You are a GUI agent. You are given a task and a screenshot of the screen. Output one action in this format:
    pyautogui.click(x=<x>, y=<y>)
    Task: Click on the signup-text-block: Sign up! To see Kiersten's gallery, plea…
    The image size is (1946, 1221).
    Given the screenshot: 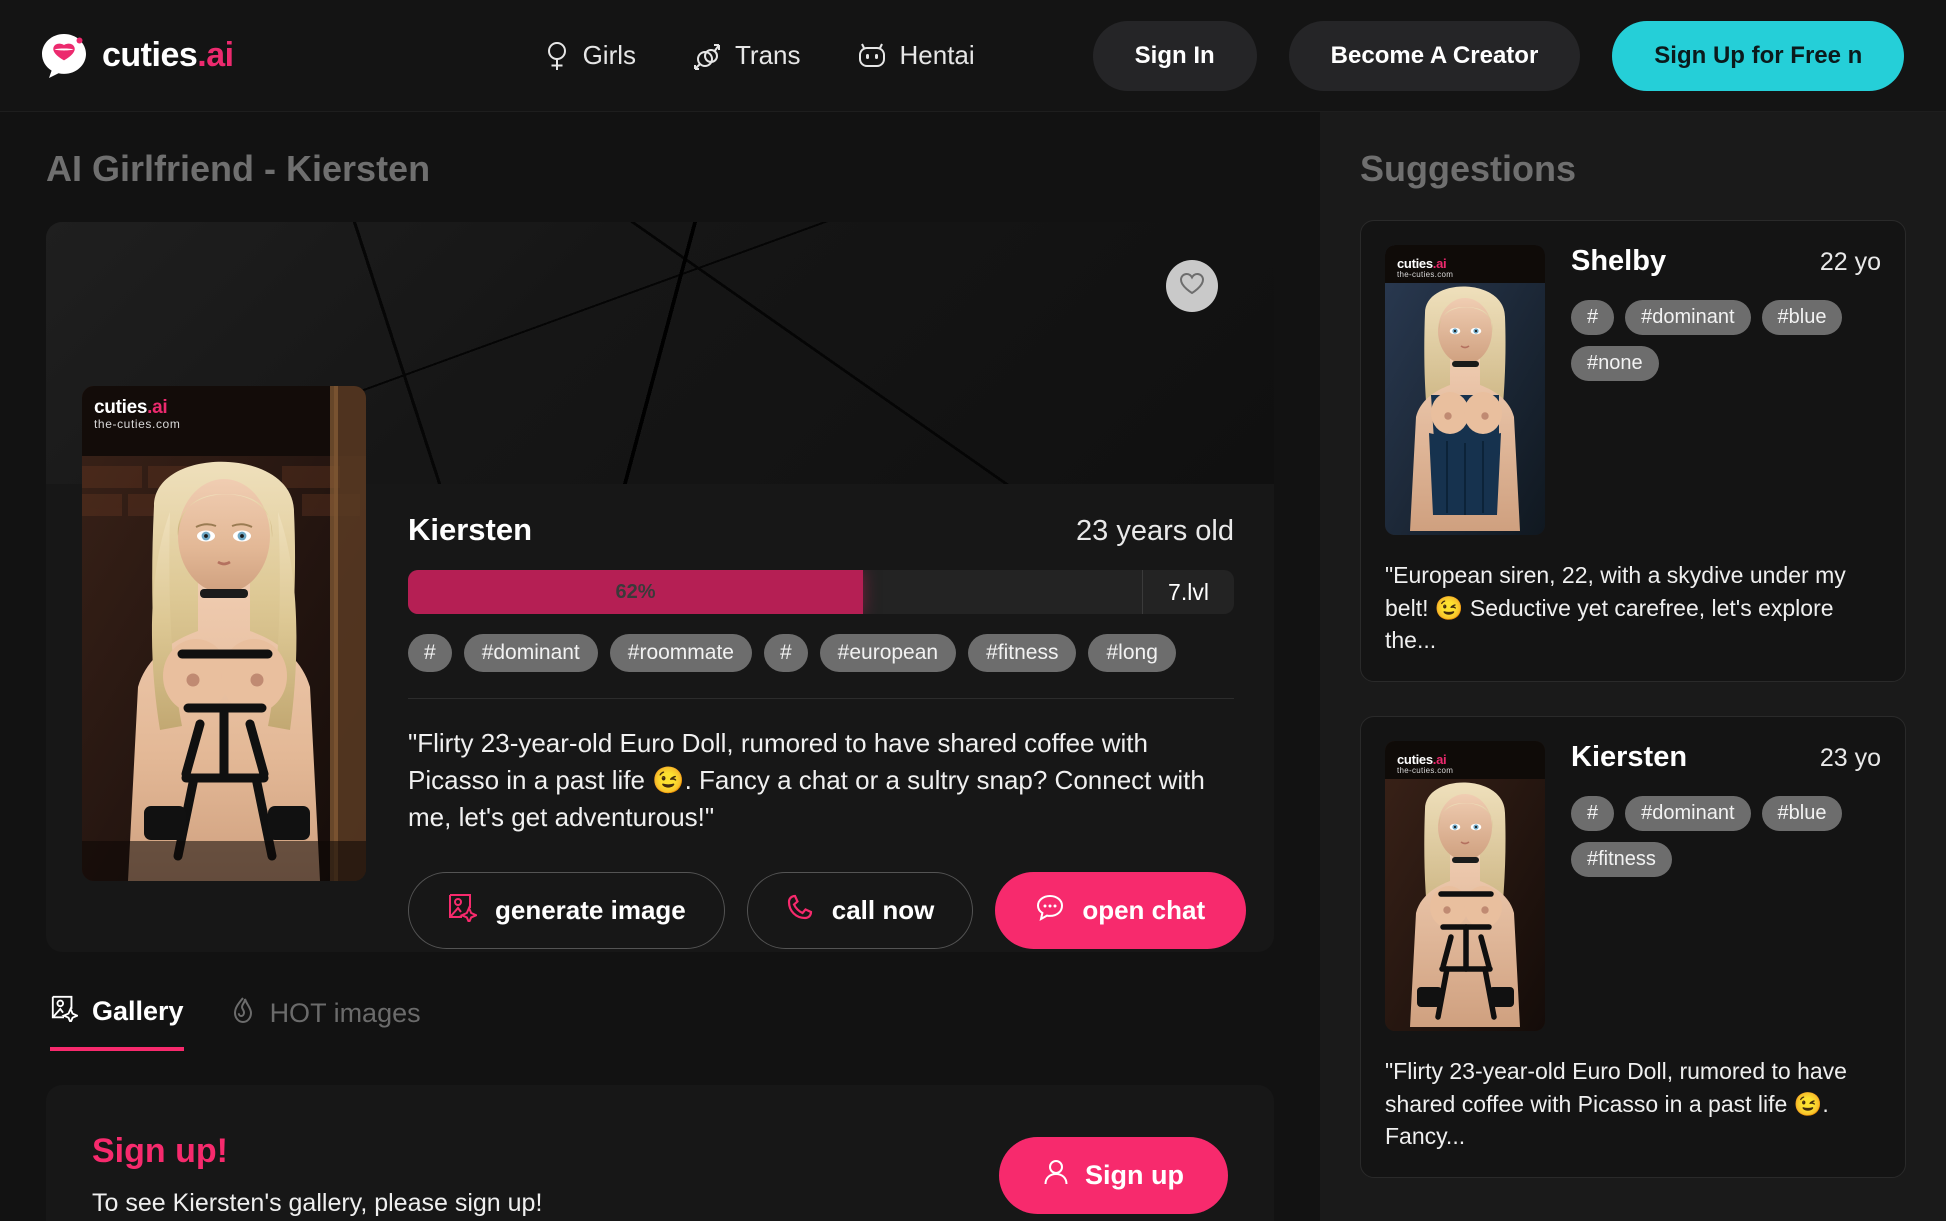 What is the action you would take?
    pyautogui.click(x=317, y=1175)
    